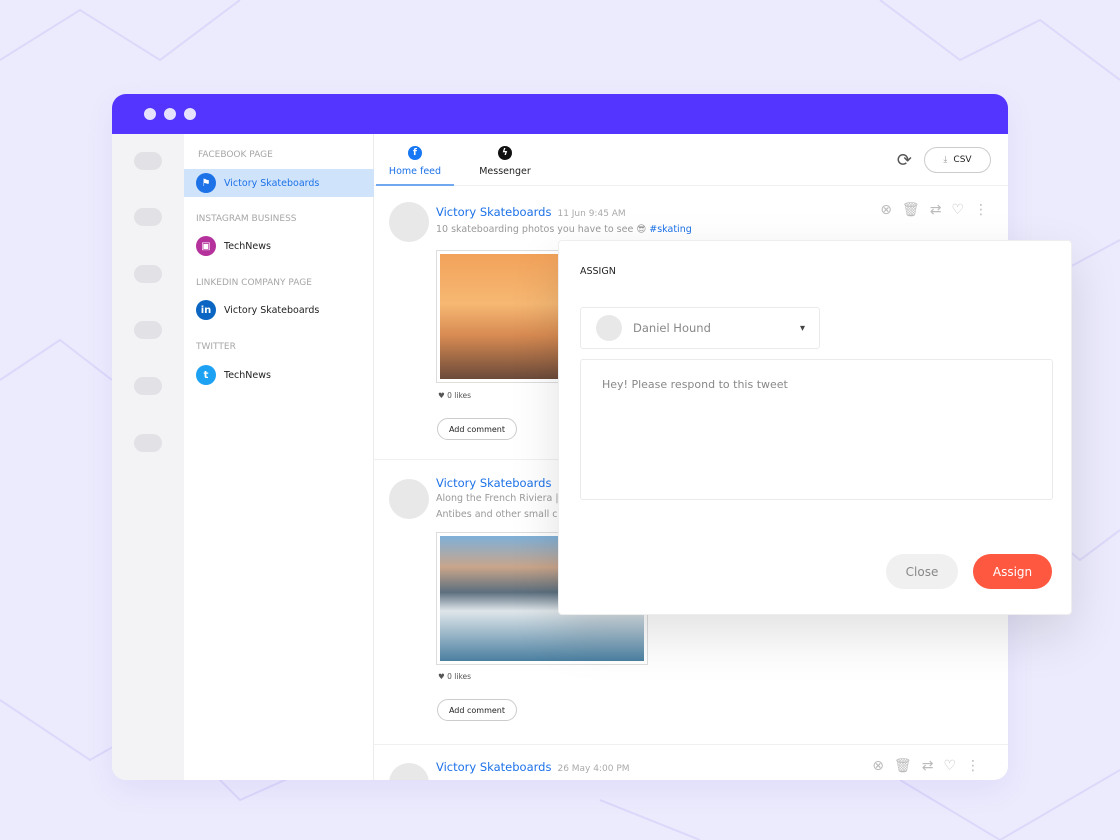  I want to click on post-author: Victory Skateboards 11 Jun 9:45 AM, so click(531, 212).